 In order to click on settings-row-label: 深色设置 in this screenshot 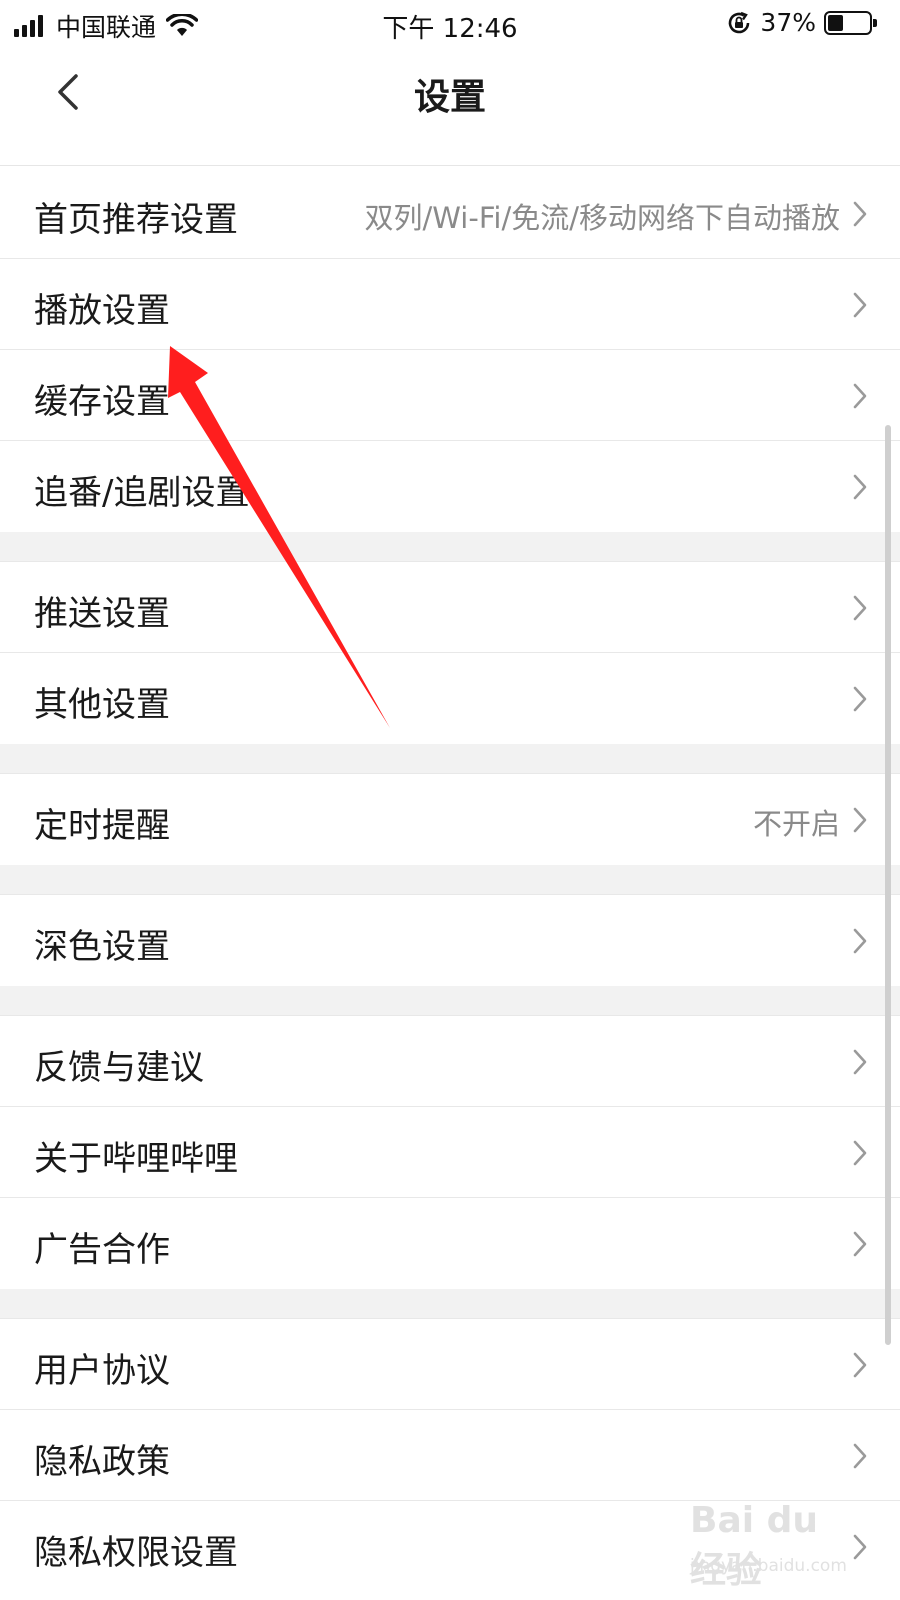, I will do `click(102, 947)`.